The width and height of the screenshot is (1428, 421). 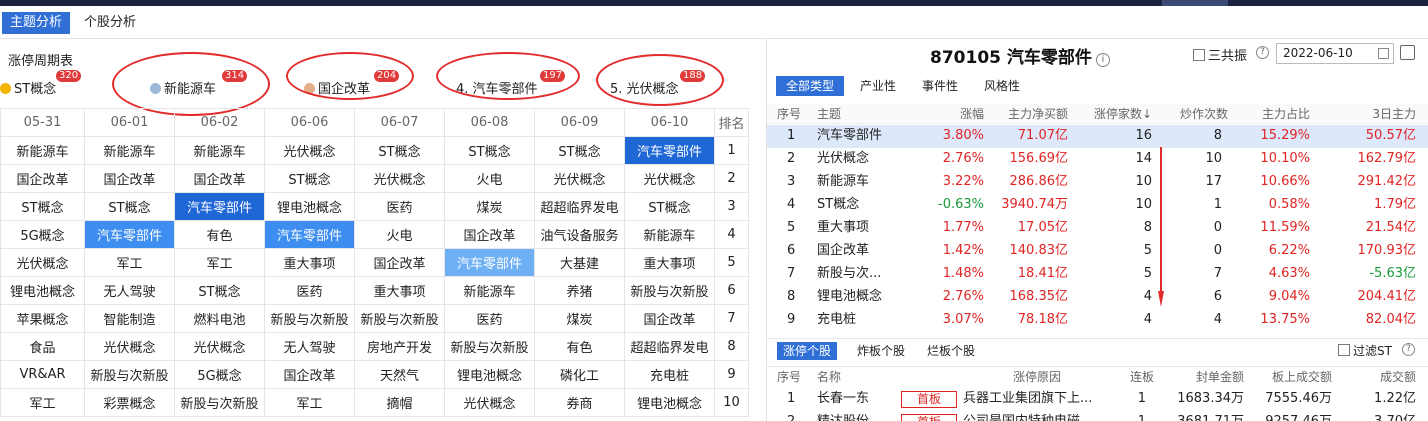 What do you see at coordinates (1002, 86) in the screenshot?
I see `tab-style: 风格性` at bounding box center [1002, 86].